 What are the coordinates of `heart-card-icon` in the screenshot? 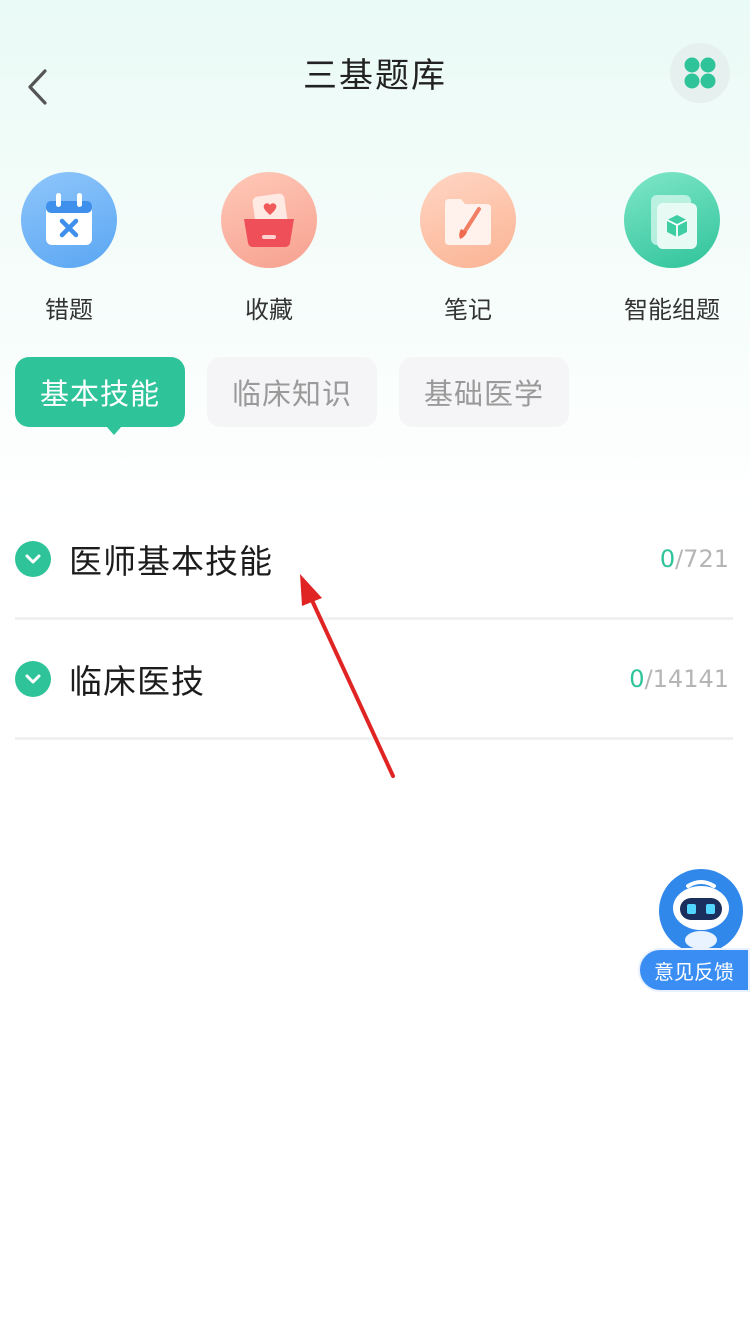 It's located at (269, 220).